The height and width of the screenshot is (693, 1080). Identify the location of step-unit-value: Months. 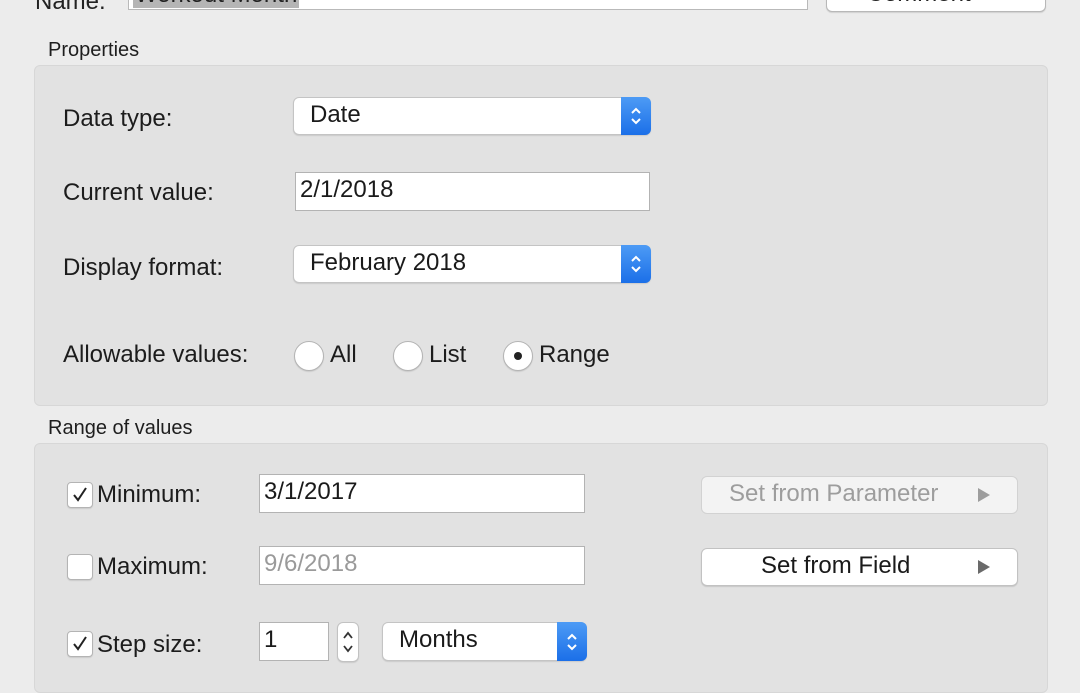
(438, 639).